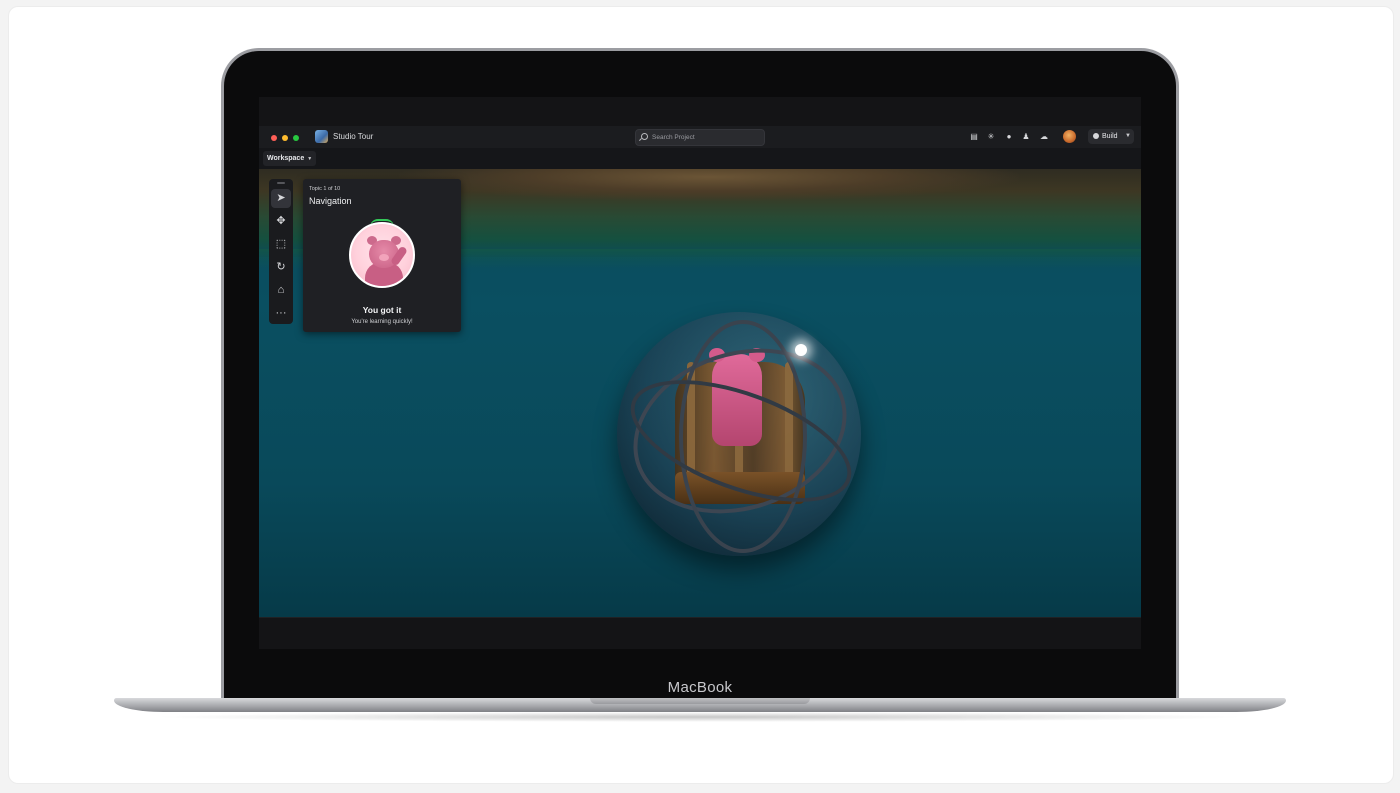 The width and height of the screenshot is (1400, 793). Describe the element at coordinates (1044, 137) in the screenshot. I see `cloud-icon: ☁` at that location.